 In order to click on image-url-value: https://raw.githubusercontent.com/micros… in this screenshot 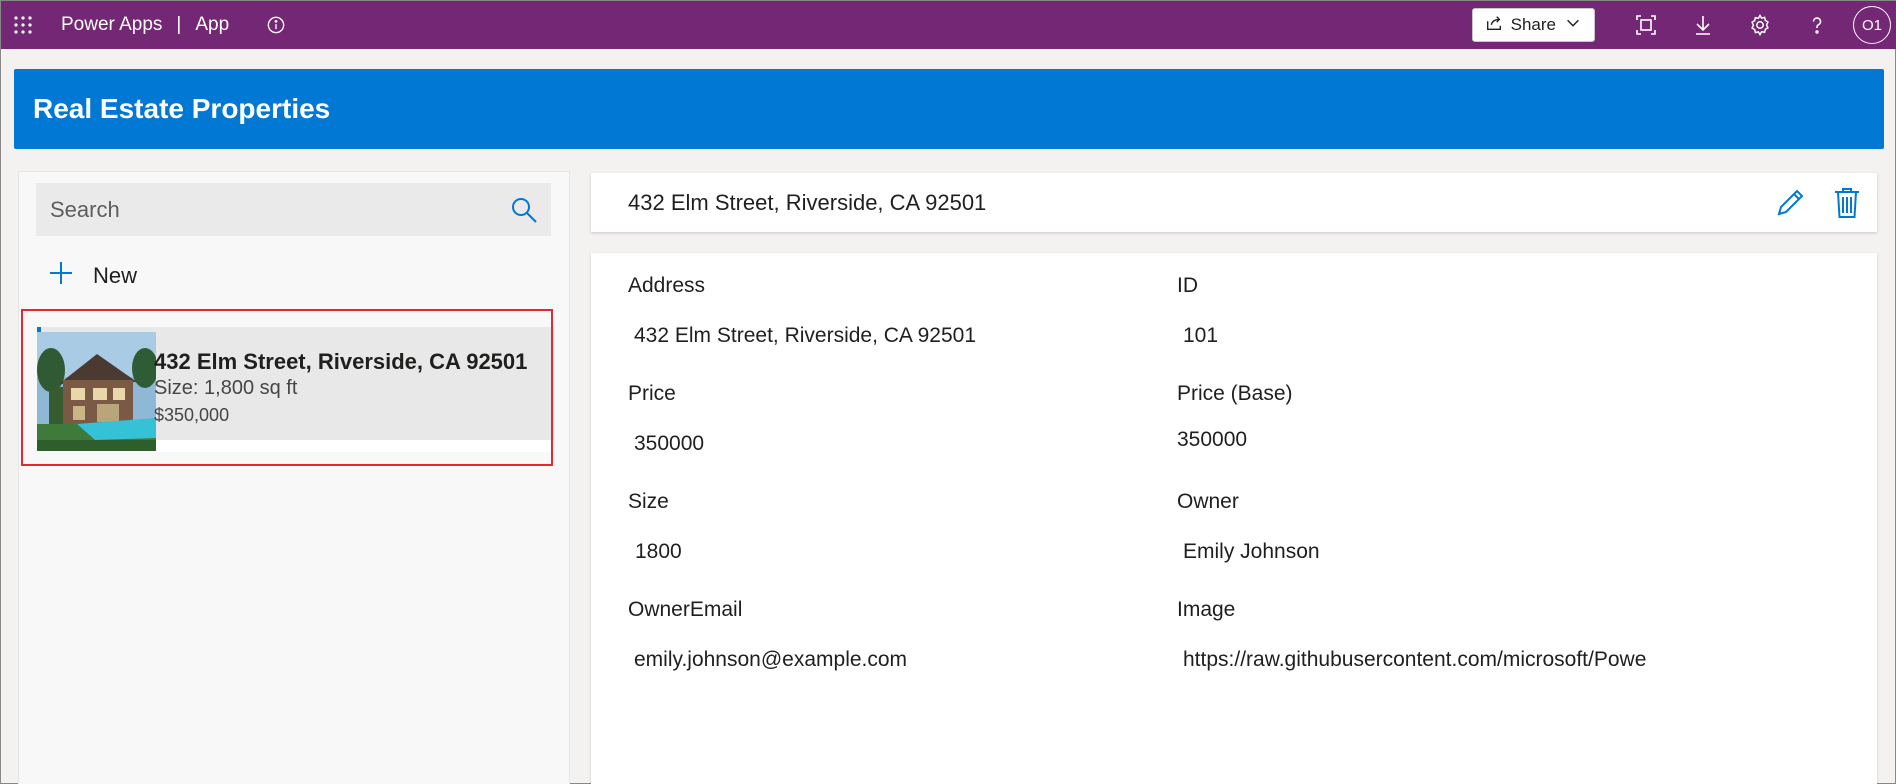, I will do `click(1415, 659)`.